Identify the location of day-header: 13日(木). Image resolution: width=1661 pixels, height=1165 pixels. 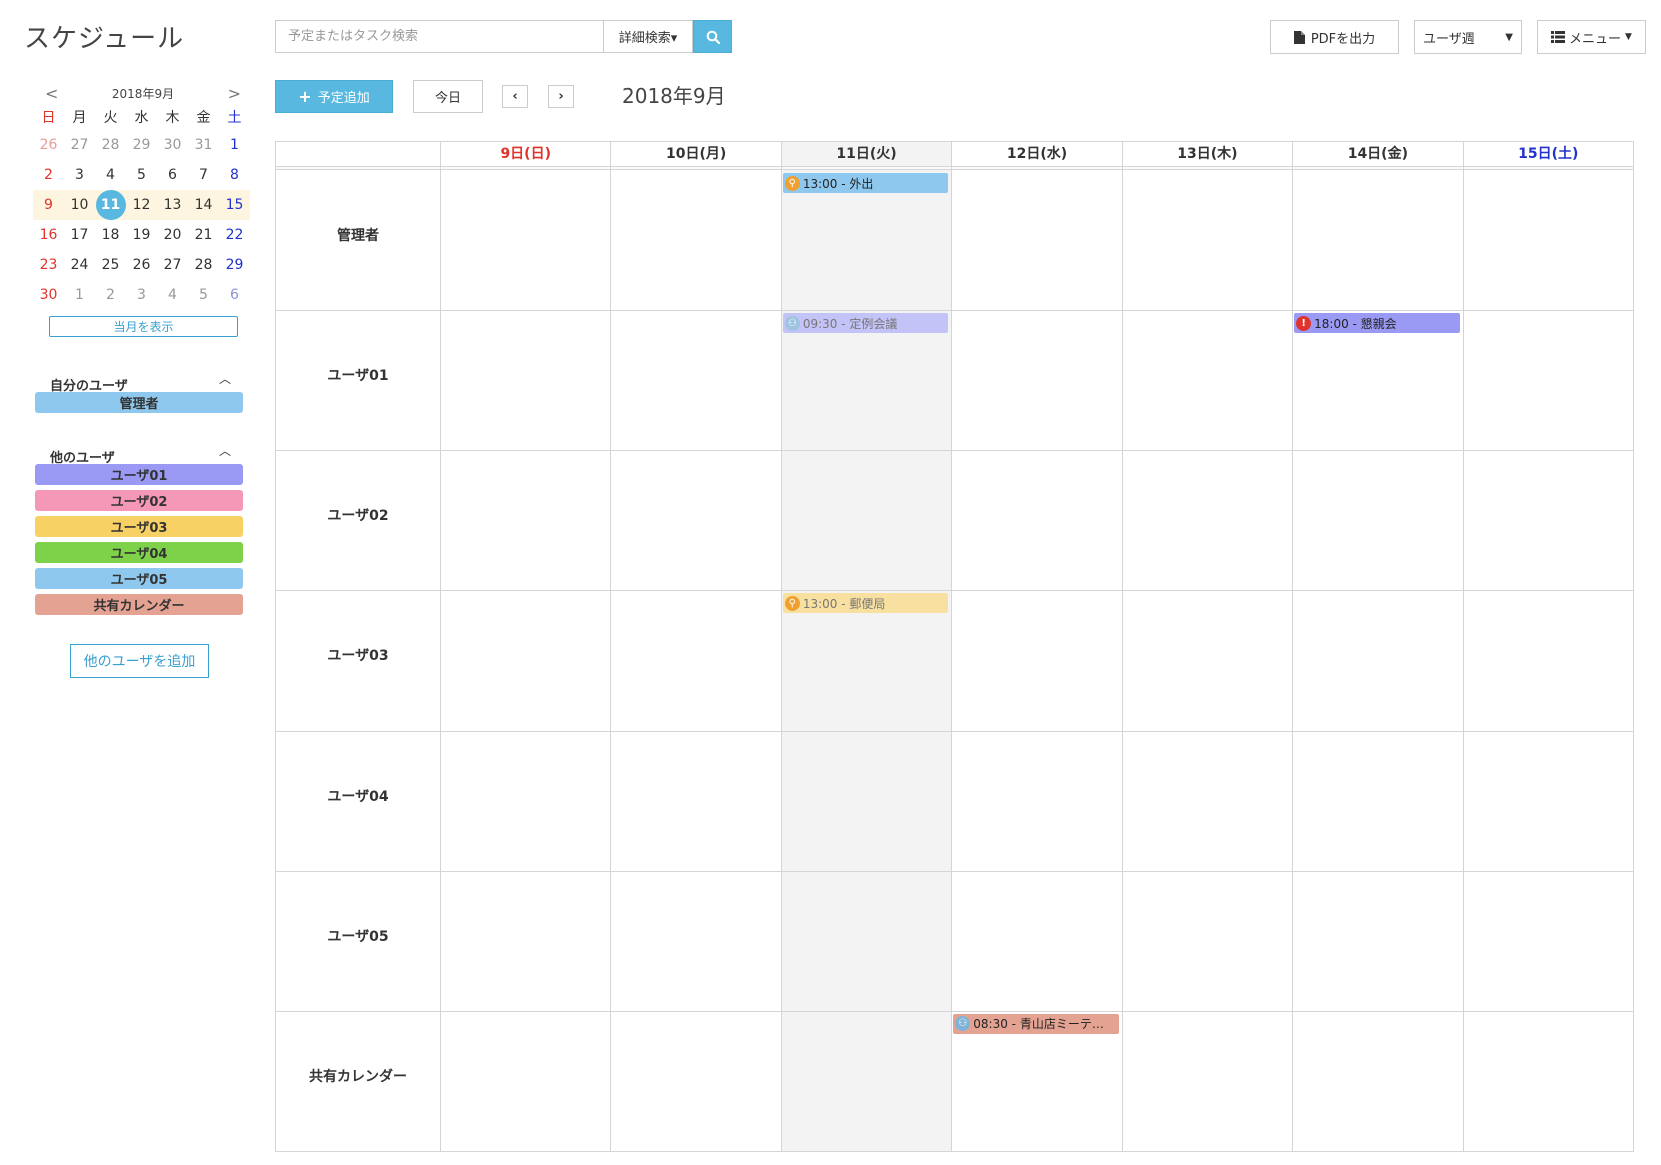
(1206, 154).